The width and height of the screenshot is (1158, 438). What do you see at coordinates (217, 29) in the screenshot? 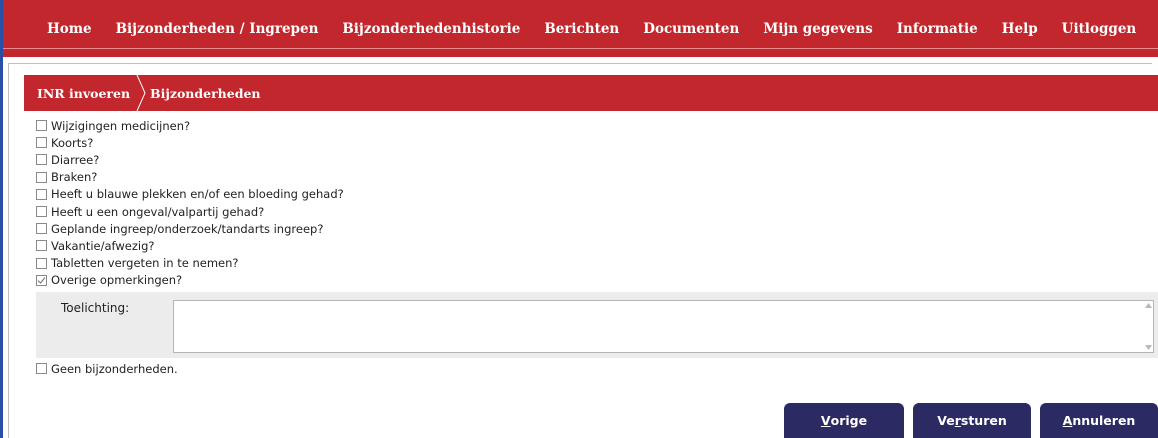
I see `nav-bijzonderheden-ingrepen: Bijzonderheden / Ingrepen` at bounding box center [217, 29].